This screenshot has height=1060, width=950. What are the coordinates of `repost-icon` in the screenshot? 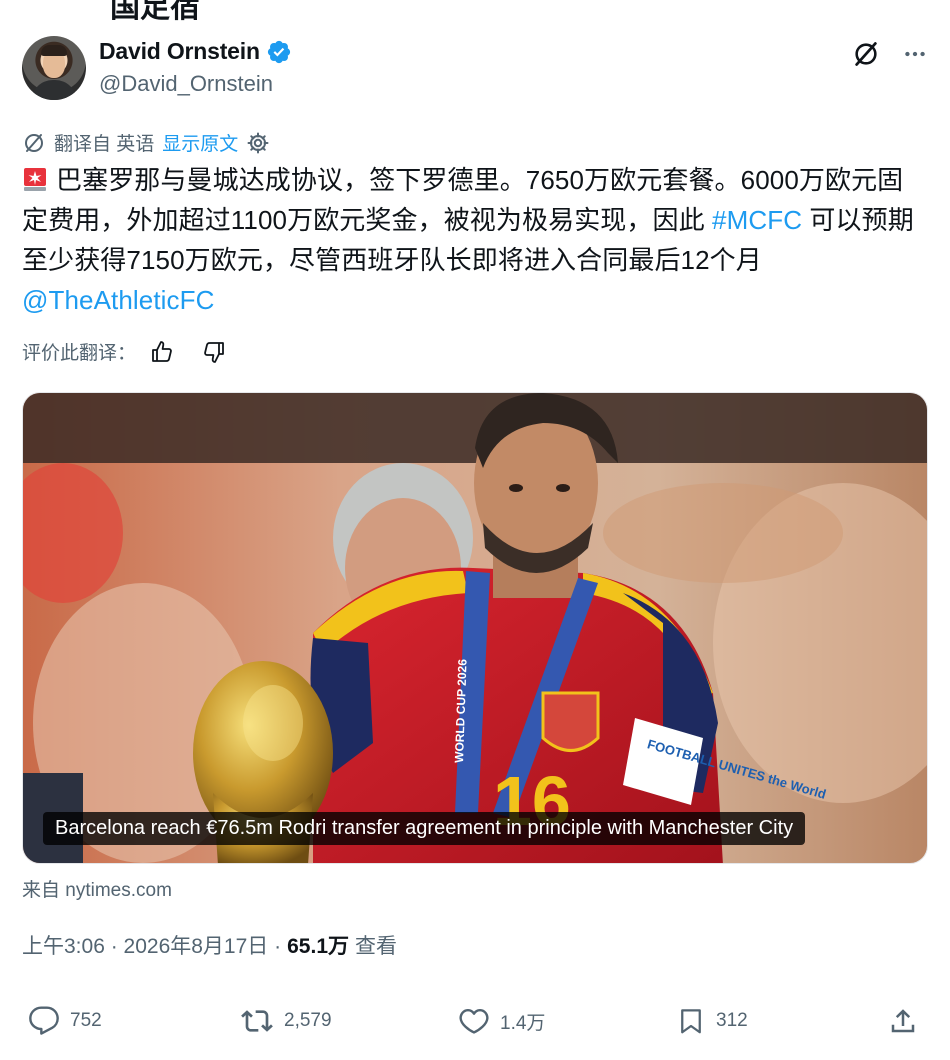 It's located at (257, 1021).